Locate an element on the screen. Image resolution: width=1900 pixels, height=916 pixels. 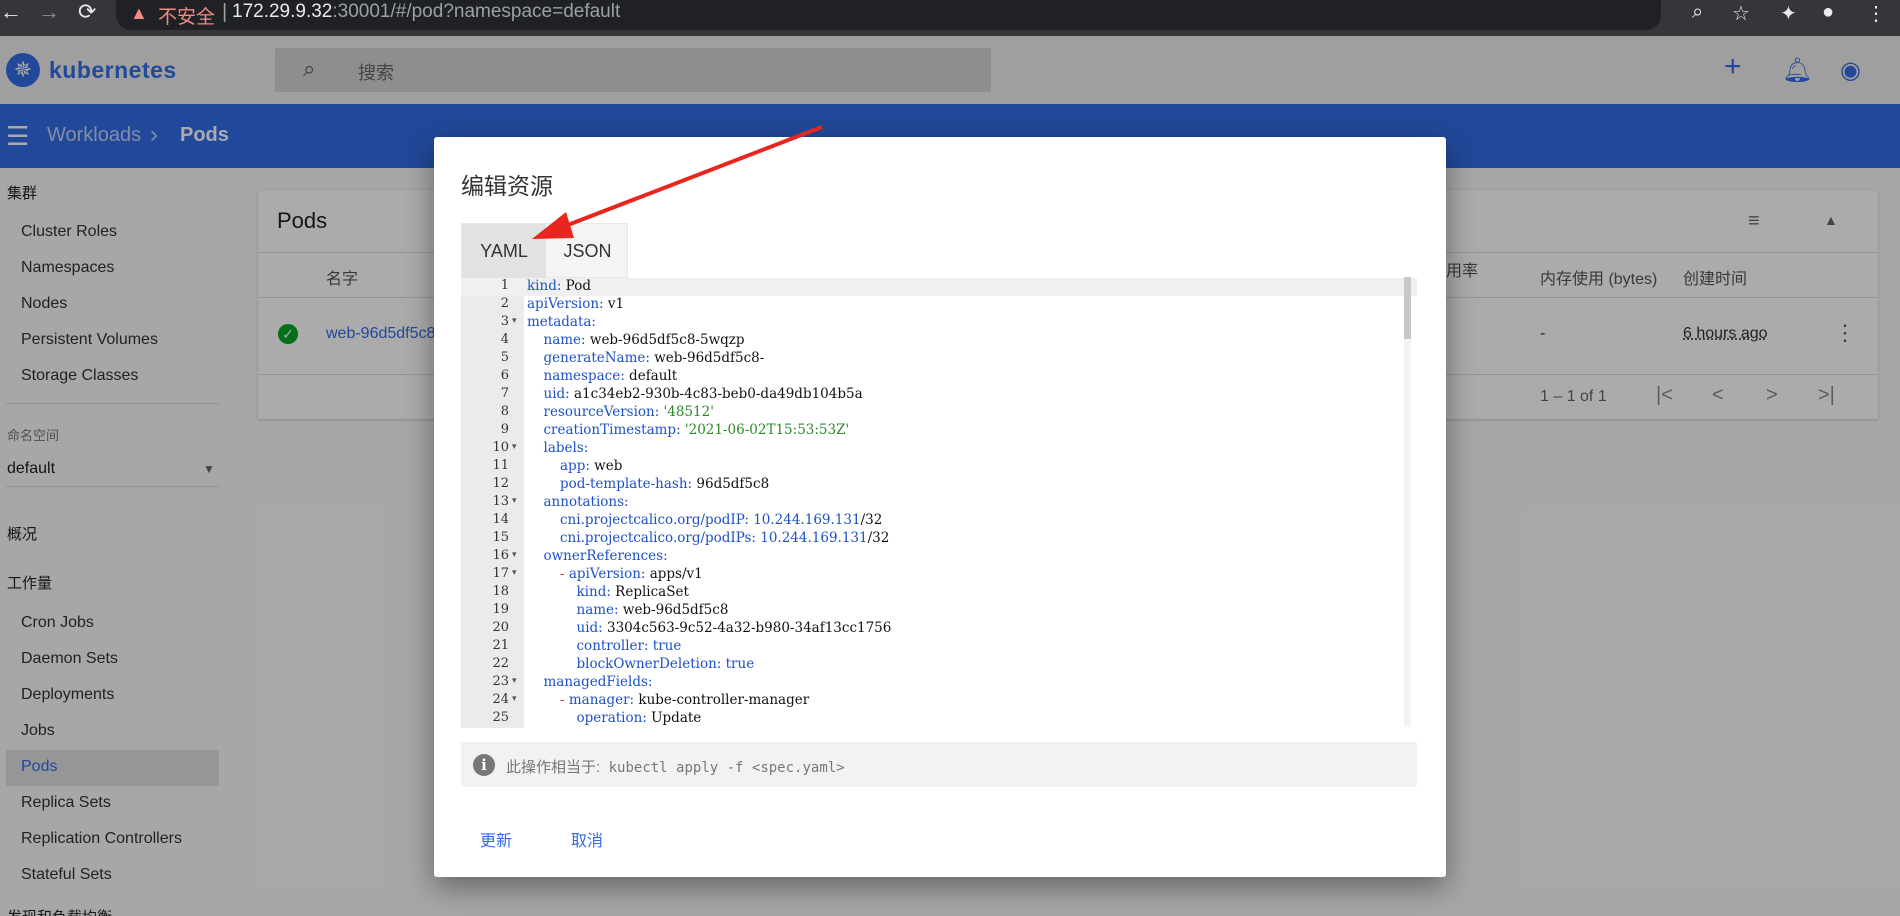
yaml-line: 19 name: web-96d5df5c8 is located at coordinates (939, 611).